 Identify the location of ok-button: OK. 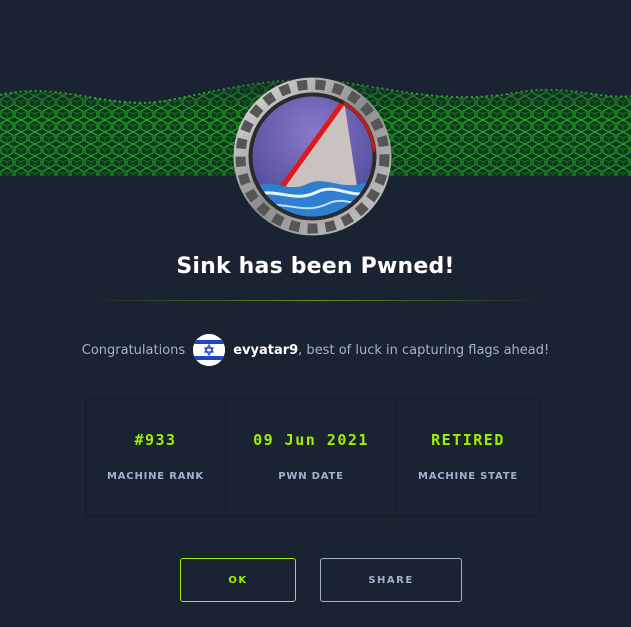
(238, 580).